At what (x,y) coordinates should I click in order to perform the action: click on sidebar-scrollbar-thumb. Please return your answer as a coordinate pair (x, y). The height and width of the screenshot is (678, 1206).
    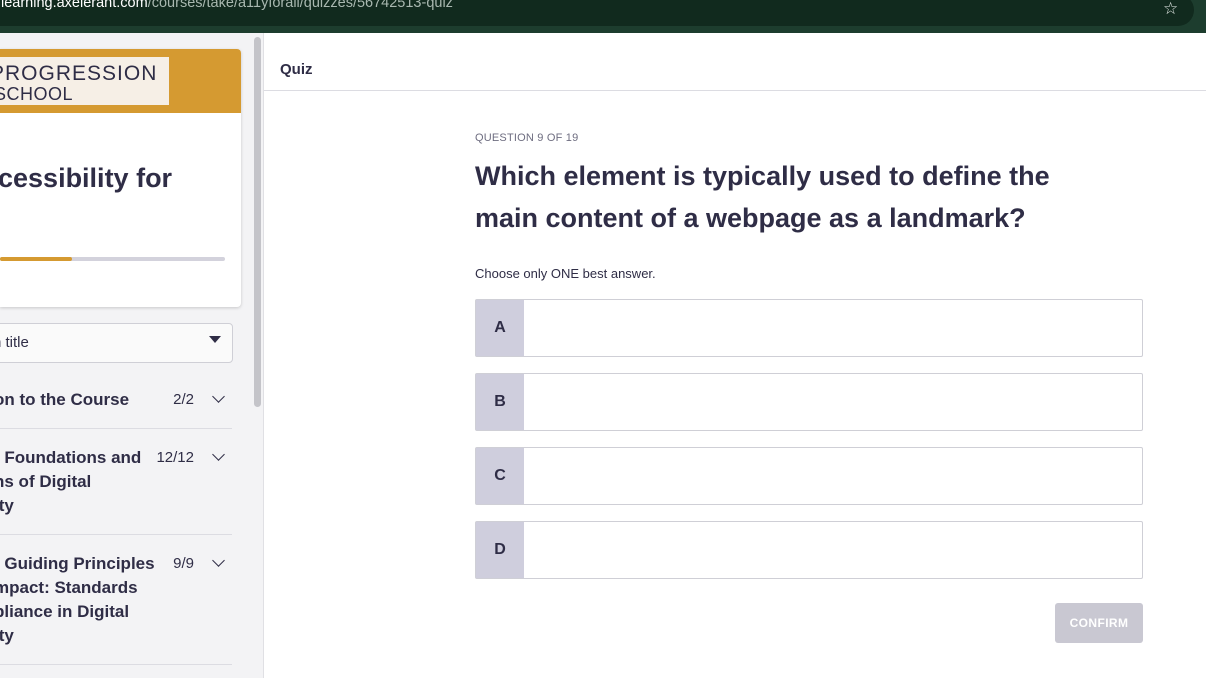
    Looking at the image, I should click on (257, 222).